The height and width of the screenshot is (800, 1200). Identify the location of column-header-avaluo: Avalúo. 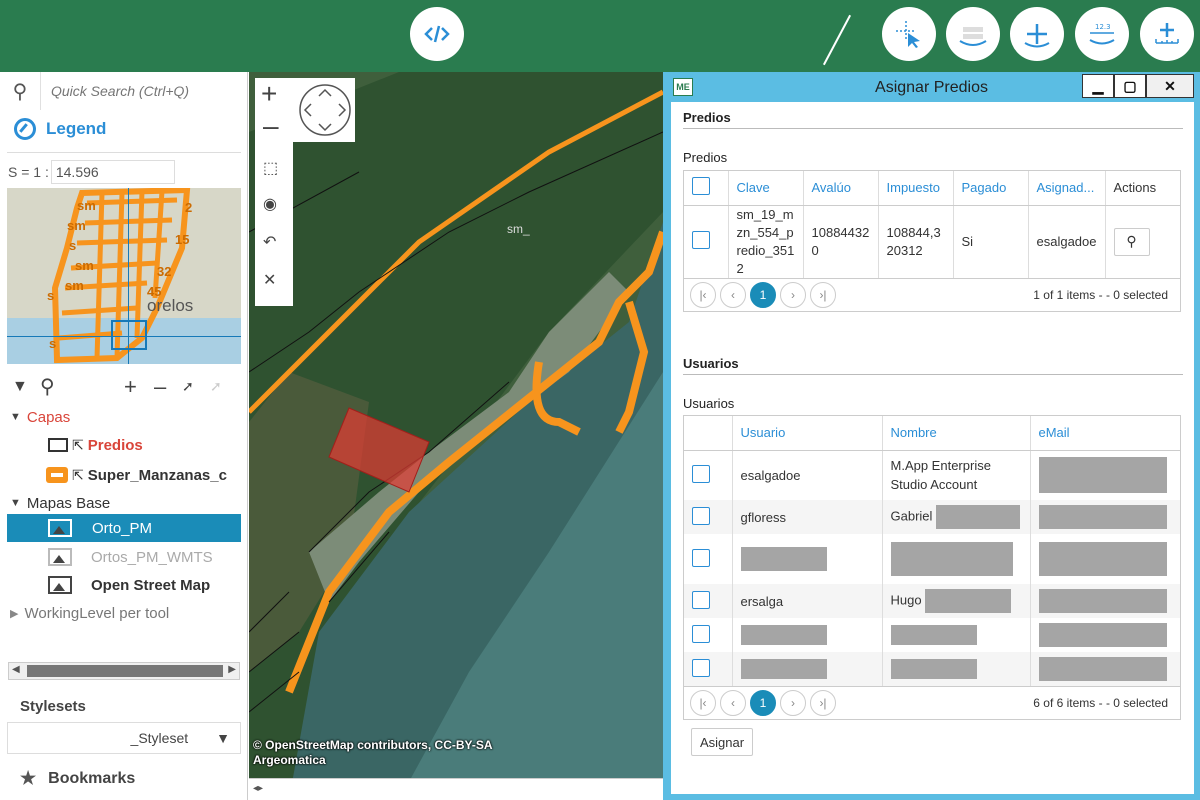
(841, 188).